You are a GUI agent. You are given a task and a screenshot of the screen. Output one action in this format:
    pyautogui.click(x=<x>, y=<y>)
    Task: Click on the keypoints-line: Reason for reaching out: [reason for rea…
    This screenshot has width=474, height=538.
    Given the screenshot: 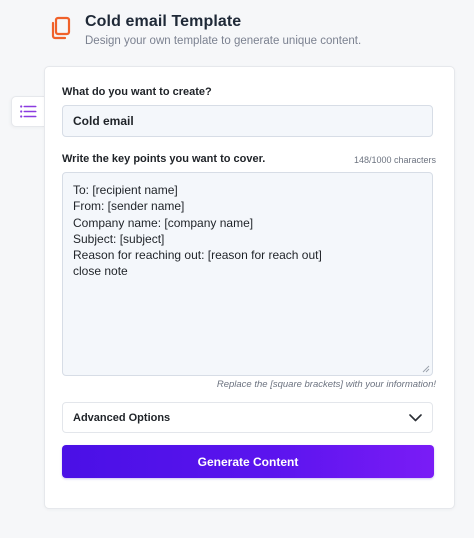 What is the action you would take?
    pyautogui.click(x=197, y=255)
    